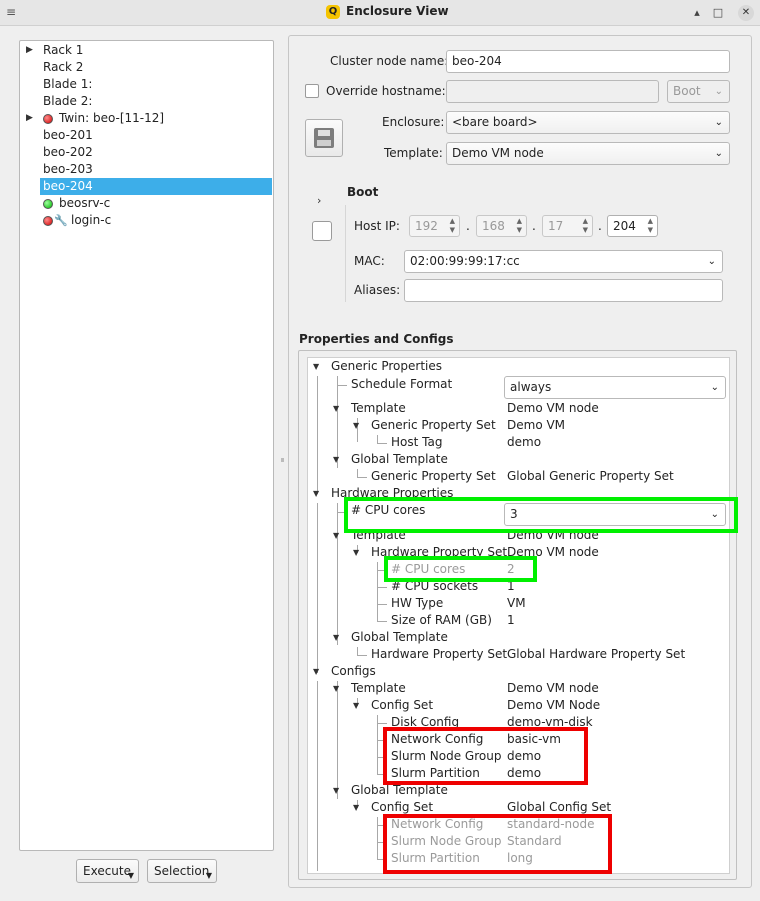 This screenshot has width=760, height=901. What do you see at coordinates (146, 67) in the screenshot?
I see `tree-item-rack-2: Rack 2` at bounding box center [146, 67].